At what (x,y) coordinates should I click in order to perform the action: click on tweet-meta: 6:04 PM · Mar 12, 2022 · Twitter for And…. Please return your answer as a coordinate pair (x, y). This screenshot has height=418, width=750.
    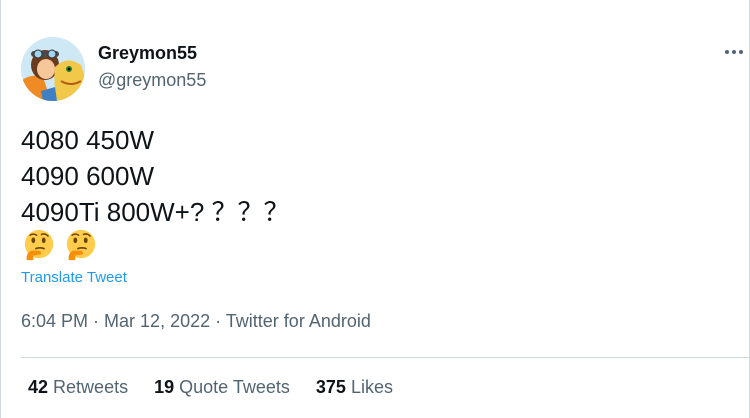
    Looking at the image, I should click on (196, 321).